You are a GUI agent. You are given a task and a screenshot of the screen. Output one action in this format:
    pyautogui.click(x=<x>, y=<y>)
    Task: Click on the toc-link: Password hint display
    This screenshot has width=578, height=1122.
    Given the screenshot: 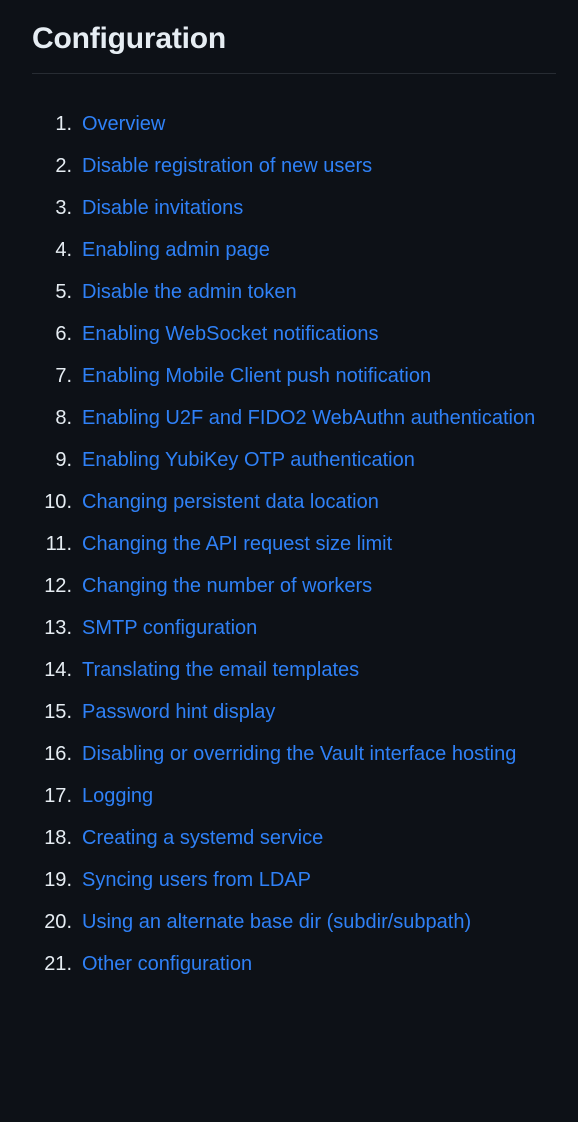 What is the action you would take?
    pyautogui.click(x=178, y=712)
    